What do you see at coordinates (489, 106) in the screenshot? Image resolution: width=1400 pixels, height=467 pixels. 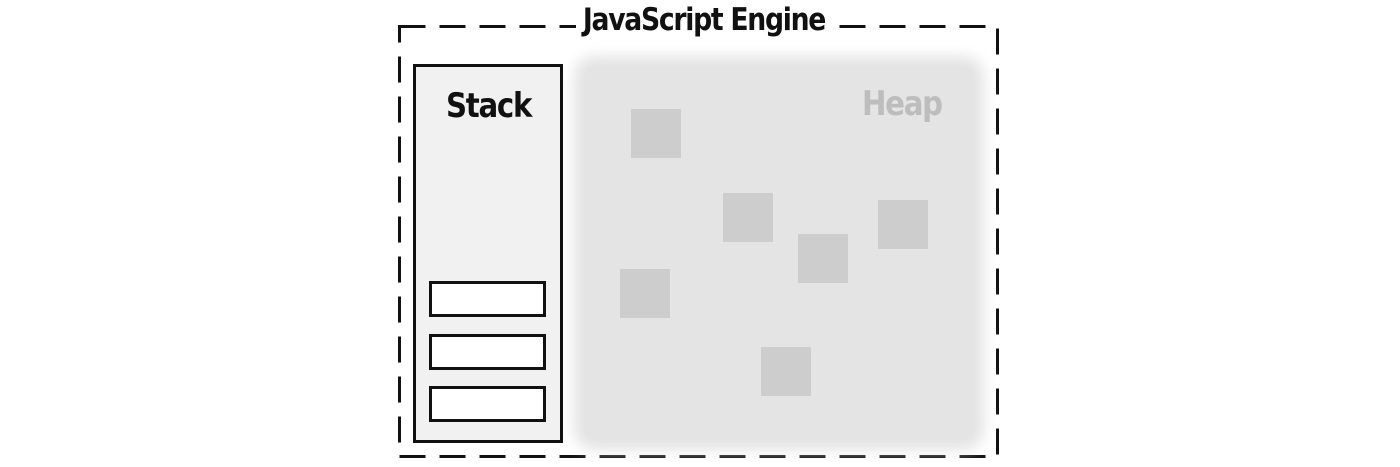 I see `stack-label: Stack` at bounding box center [489, 106].